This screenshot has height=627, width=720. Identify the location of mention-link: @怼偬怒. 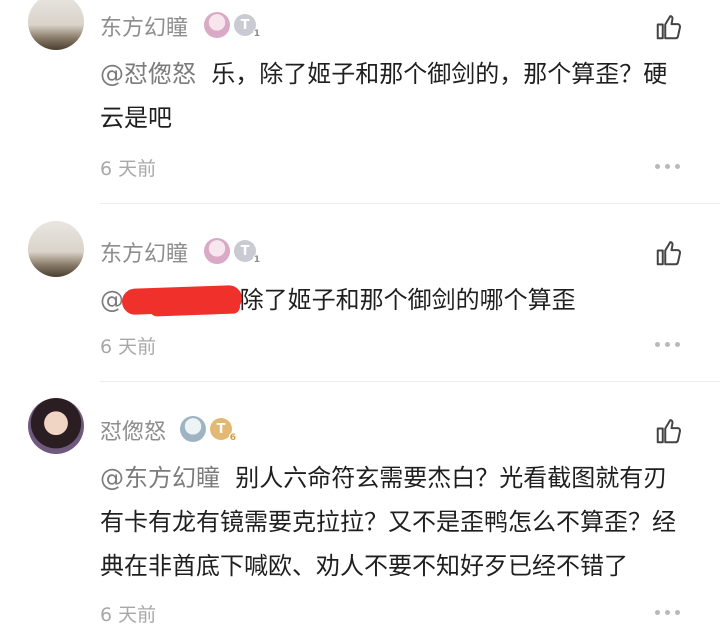
(148, 74).